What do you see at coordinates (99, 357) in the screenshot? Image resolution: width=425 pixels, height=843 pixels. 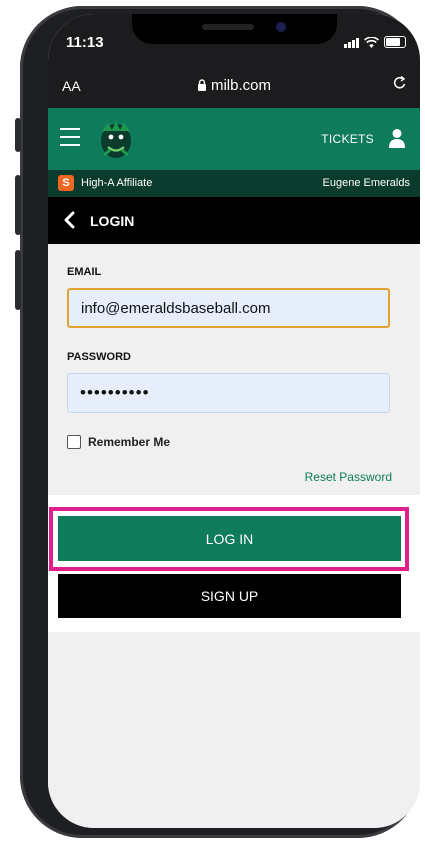 I see `password-label: PASSWORD` at bounding box center [99, 357].